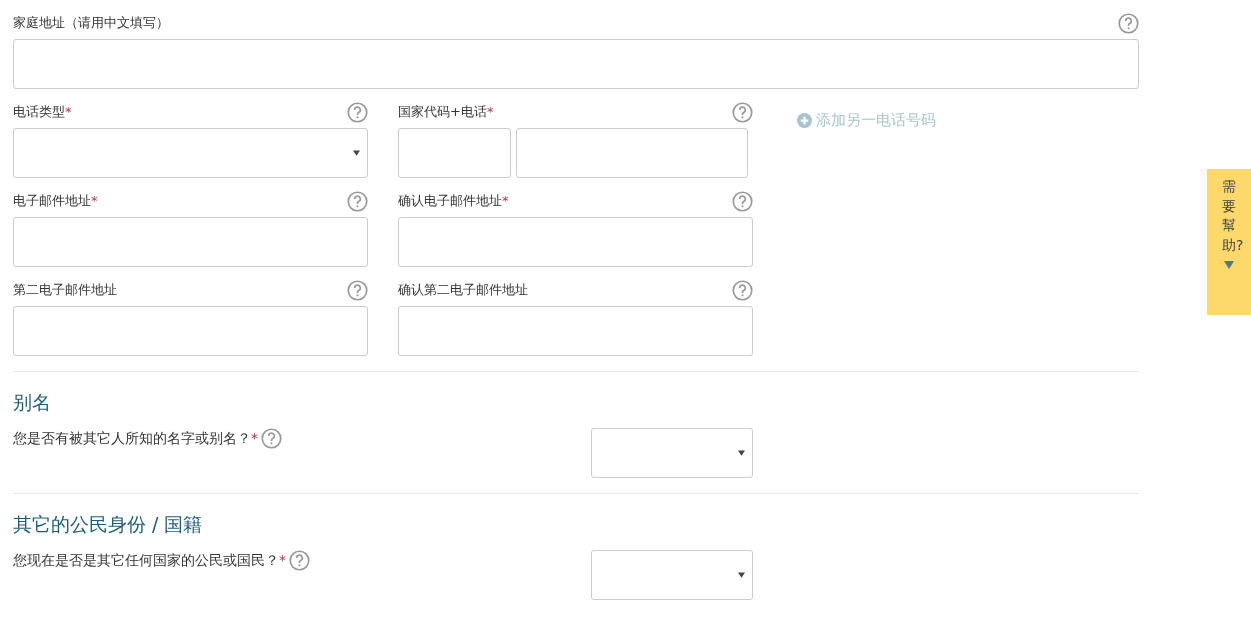  Describe the element at coordinates (446, 112) in the screenshot. I see `field-label: 国家代码+电话*` at that location.